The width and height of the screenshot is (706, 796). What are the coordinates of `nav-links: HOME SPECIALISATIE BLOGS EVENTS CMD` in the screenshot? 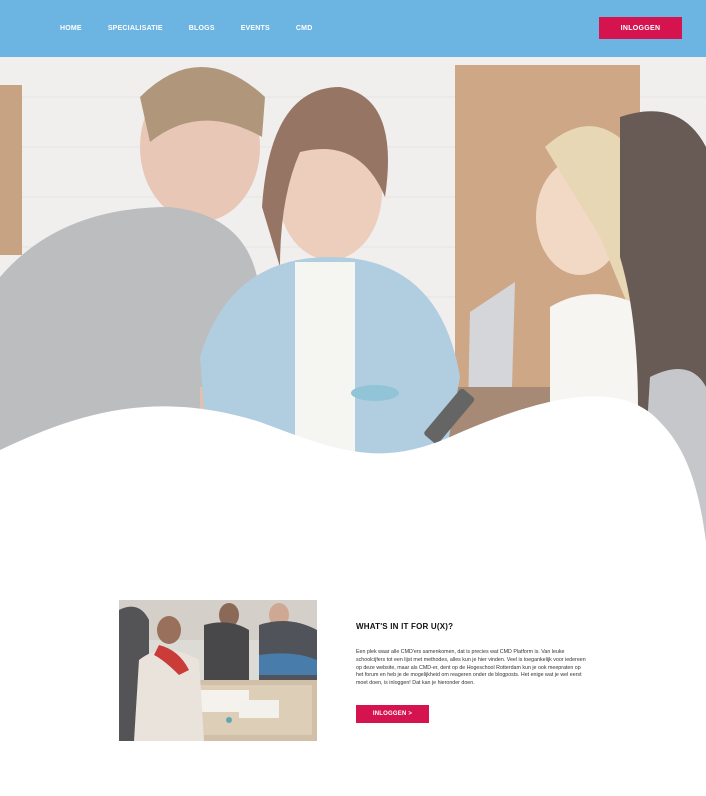 It's located at (199, 28).